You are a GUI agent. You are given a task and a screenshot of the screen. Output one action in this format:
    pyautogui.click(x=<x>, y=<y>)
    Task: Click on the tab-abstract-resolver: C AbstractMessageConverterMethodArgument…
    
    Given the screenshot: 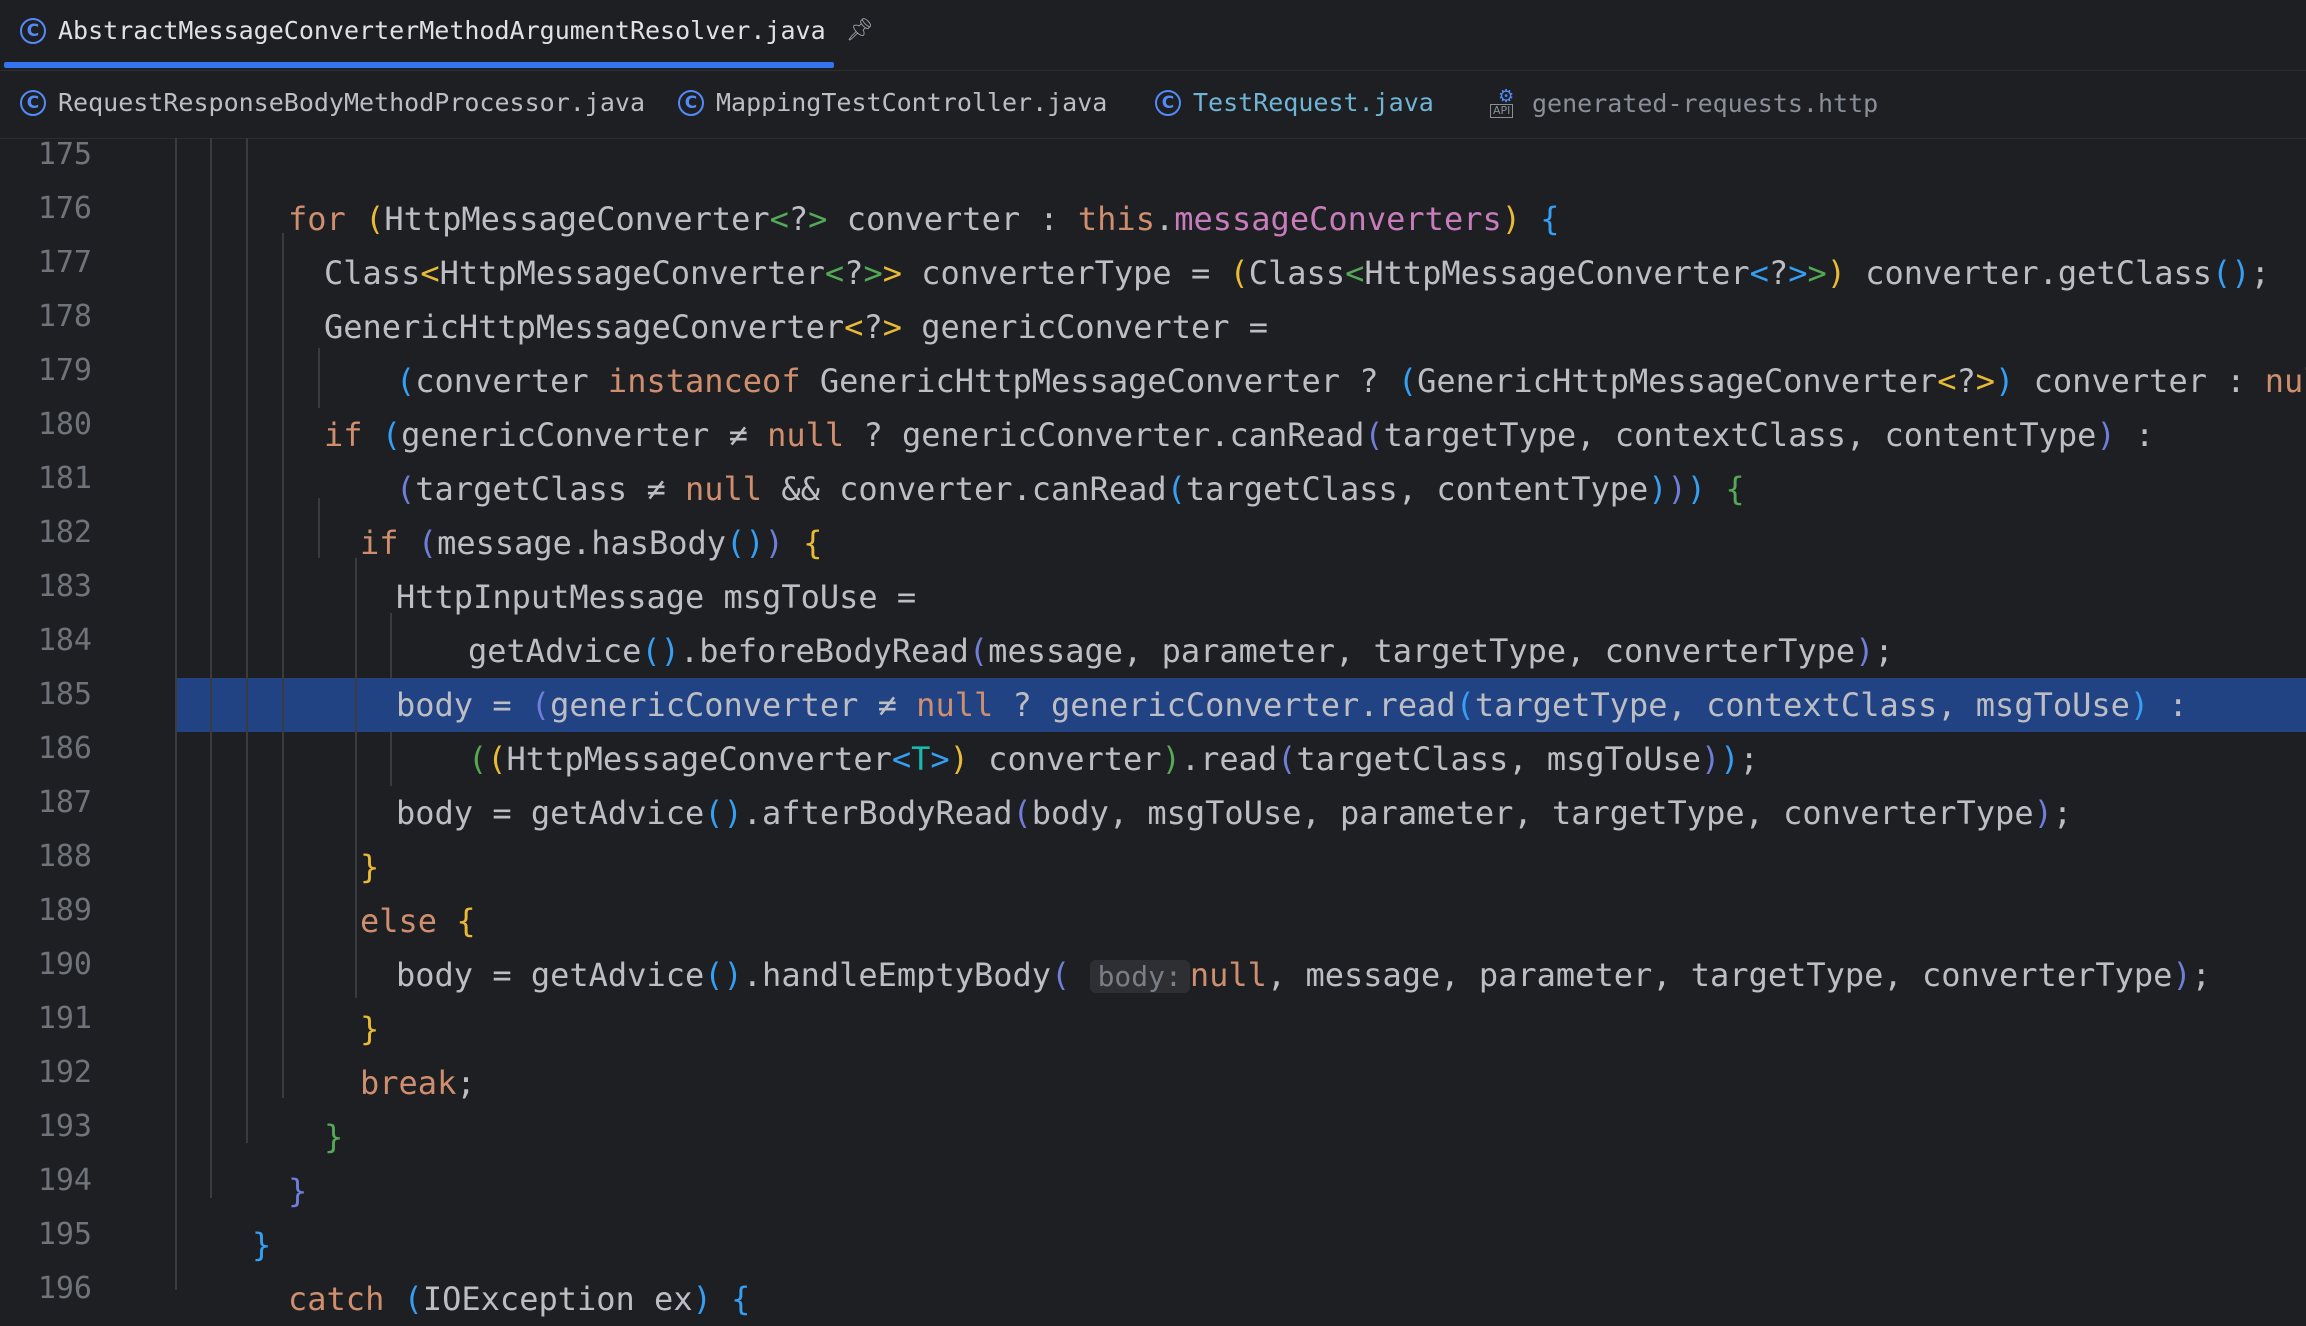 What is the action you would take?
    pyautogui.click(x=447, y=30)
    